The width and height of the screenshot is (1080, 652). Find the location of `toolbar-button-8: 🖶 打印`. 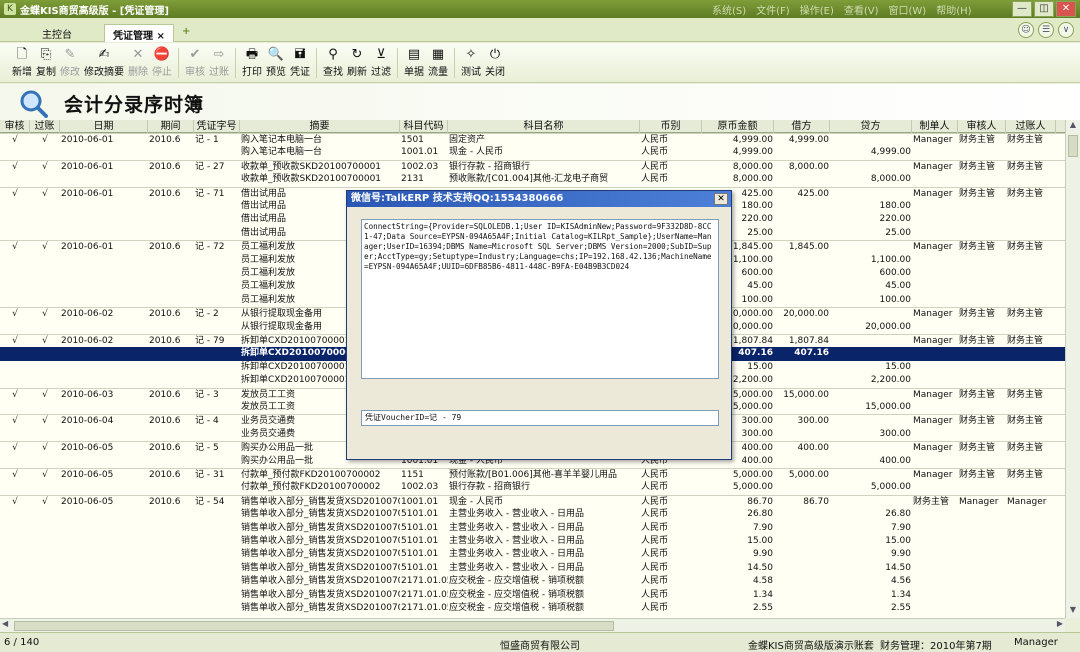

toolbar-button-8: 🖶 打印 is located at coordinates (252, 60).